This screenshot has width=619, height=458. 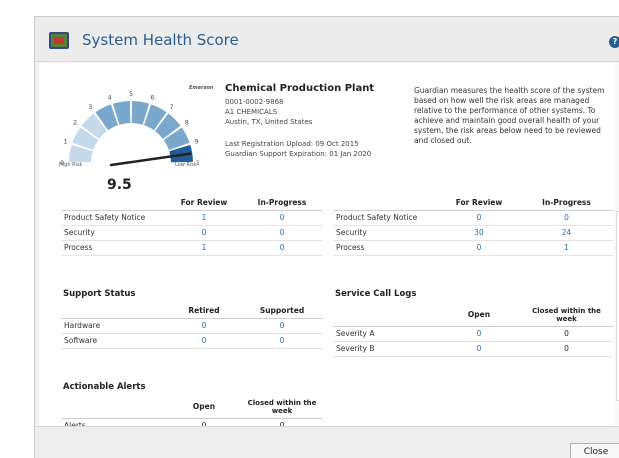 I want to click on table-row: Alerts 0 0, so click(x=192, y=422).